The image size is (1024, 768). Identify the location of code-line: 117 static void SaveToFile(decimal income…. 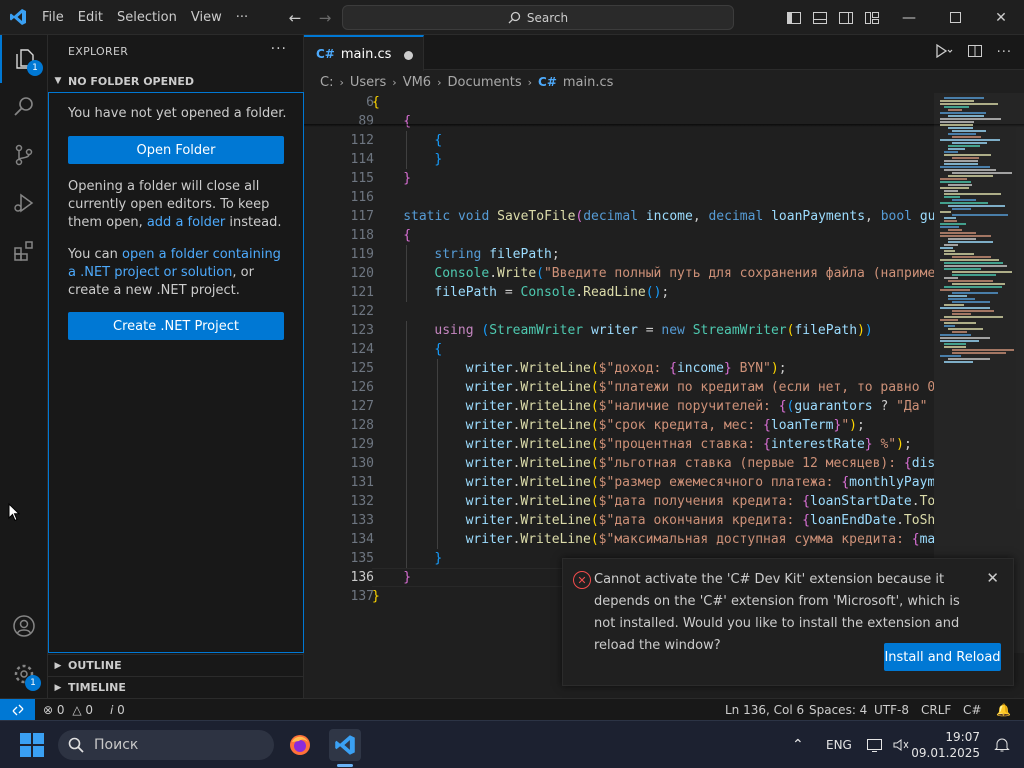
(619, 216).